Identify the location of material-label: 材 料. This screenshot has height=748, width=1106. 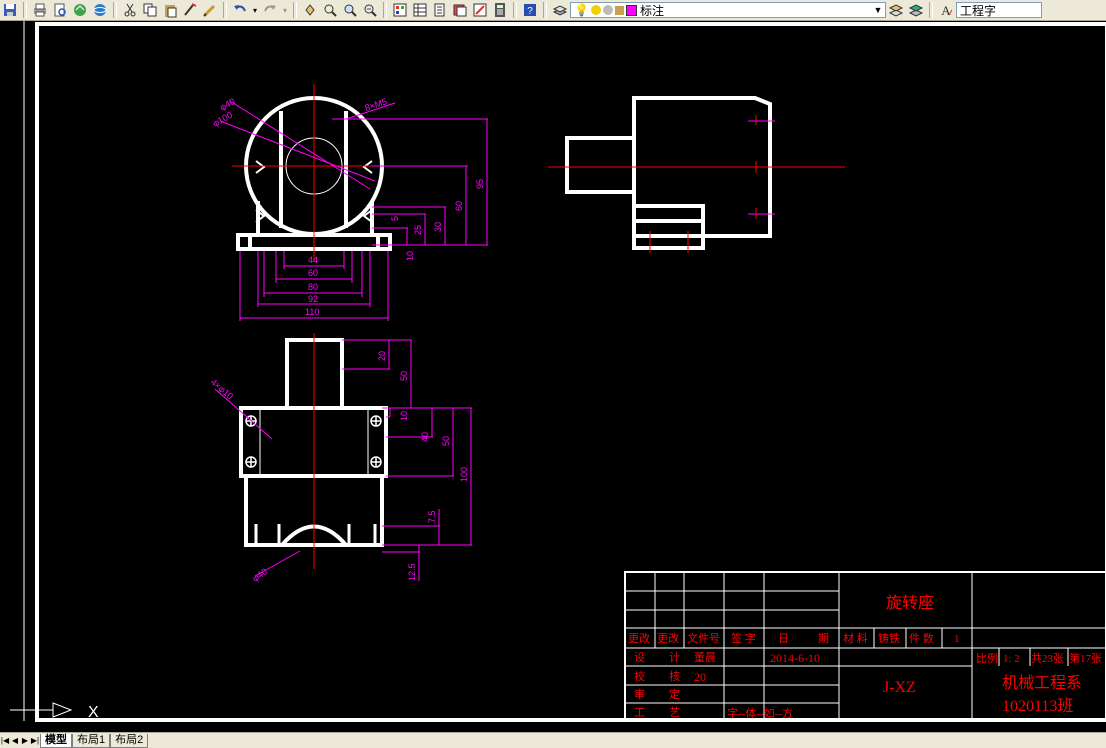
(855, 638).